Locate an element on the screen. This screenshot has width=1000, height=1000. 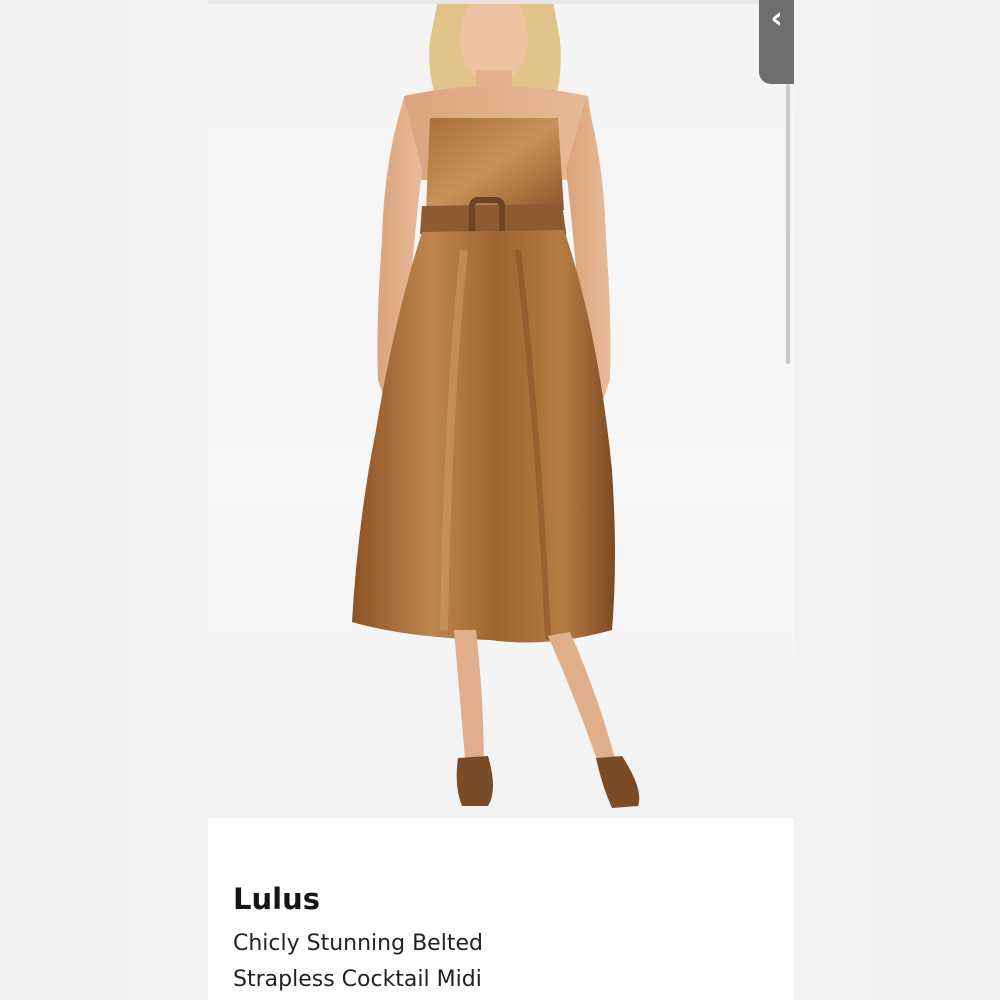
product-title-line-2: Strapless Cocktail Midi is located at coordinates (357, 979).